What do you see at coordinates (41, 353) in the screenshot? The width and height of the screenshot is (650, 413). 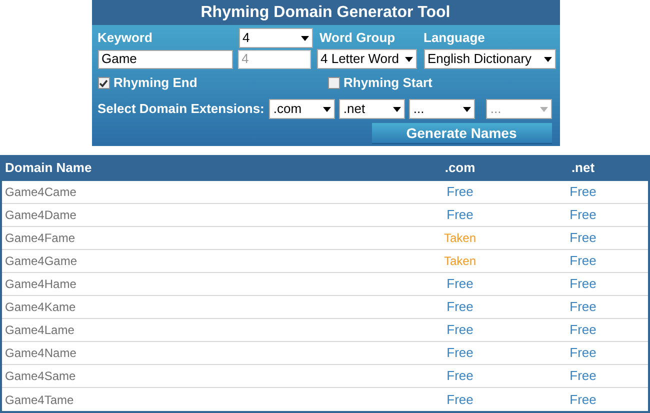 I see `domain-name: Game4Name` at bounding box center [41, 353].